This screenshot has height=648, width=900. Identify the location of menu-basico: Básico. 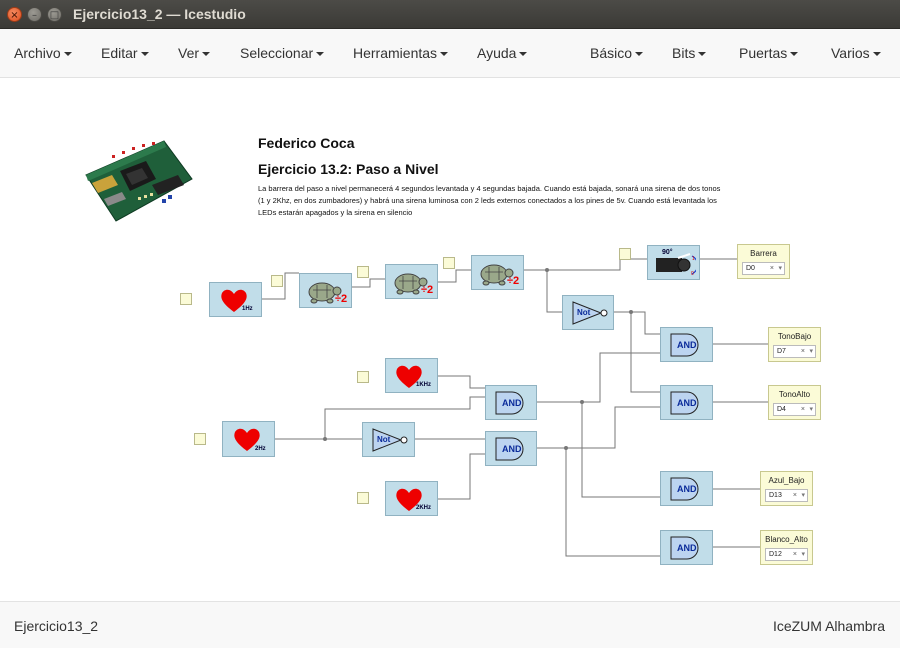
(616, 53).